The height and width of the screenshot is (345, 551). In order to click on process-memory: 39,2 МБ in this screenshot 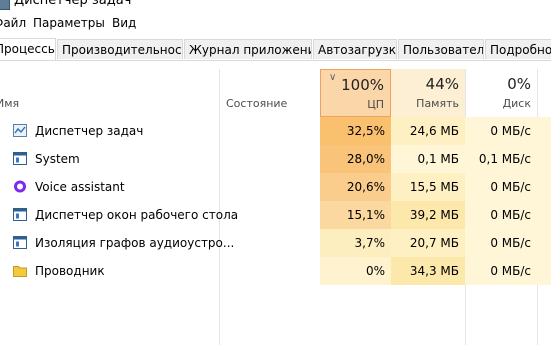, I will do `click(428, 215)`.